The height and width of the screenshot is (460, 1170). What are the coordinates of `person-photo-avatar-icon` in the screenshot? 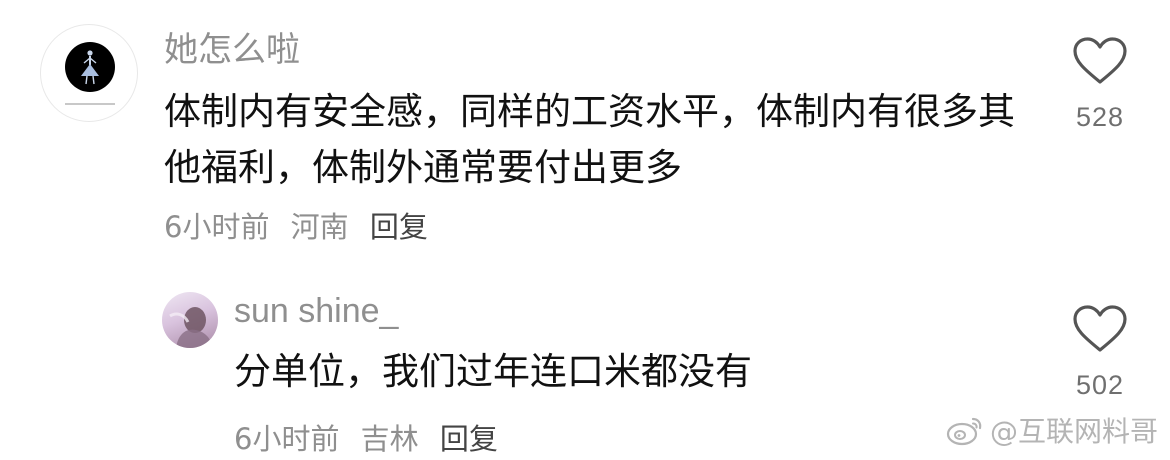 It's located at (190, 327).